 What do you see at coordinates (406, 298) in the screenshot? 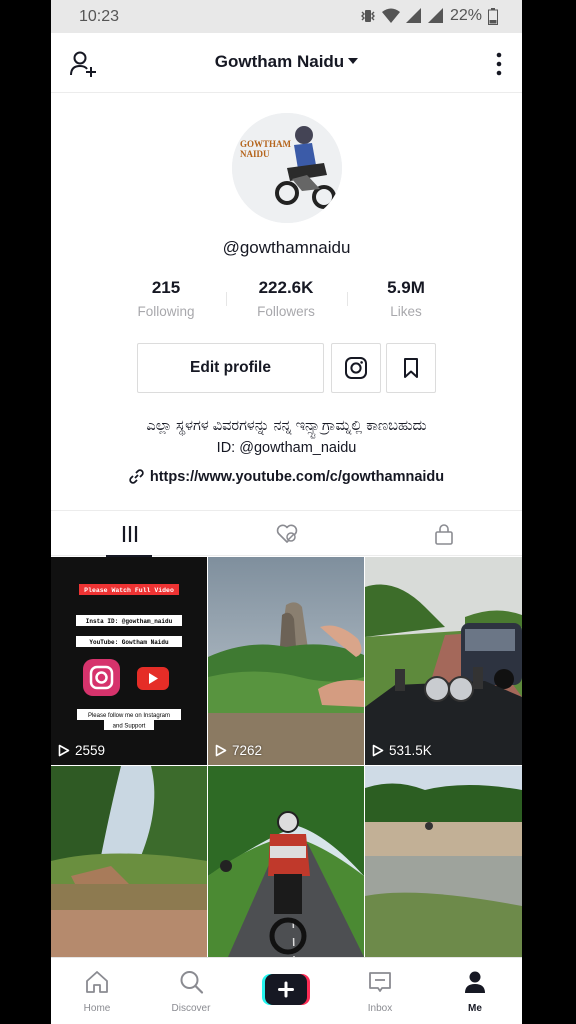
I see `stat-likes: 5.9M Likes` at bounding box center [406, 298].